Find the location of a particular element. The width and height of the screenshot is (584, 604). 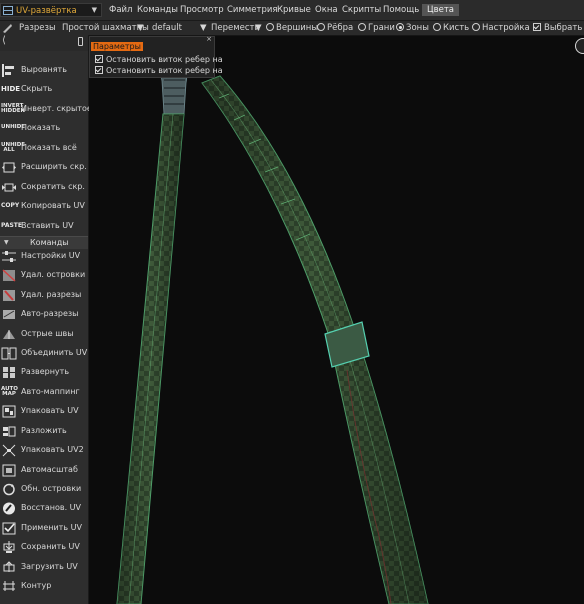

cmd-unwrap: Развернуть is located at coordinates (44, 372).